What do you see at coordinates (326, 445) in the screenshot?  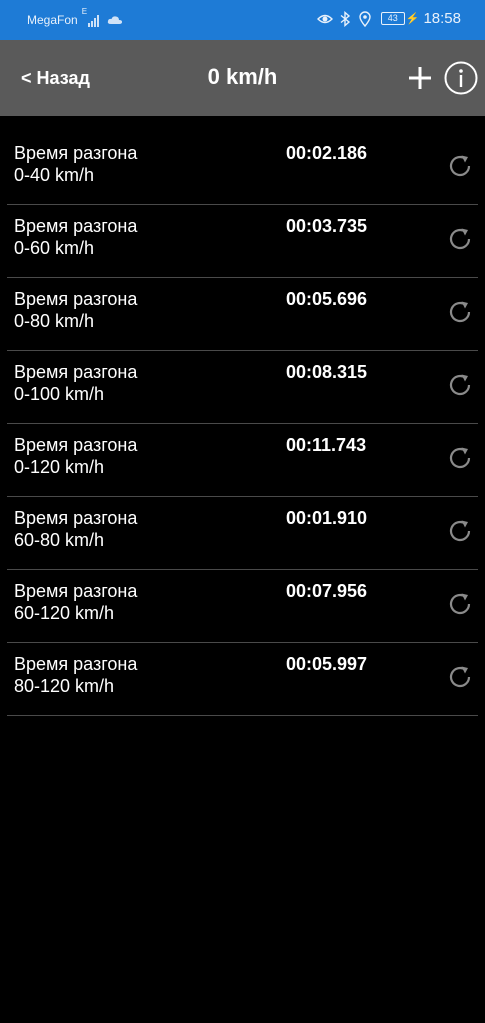 I see `row-time: 00:11.743` at bounding box center [326, 445].